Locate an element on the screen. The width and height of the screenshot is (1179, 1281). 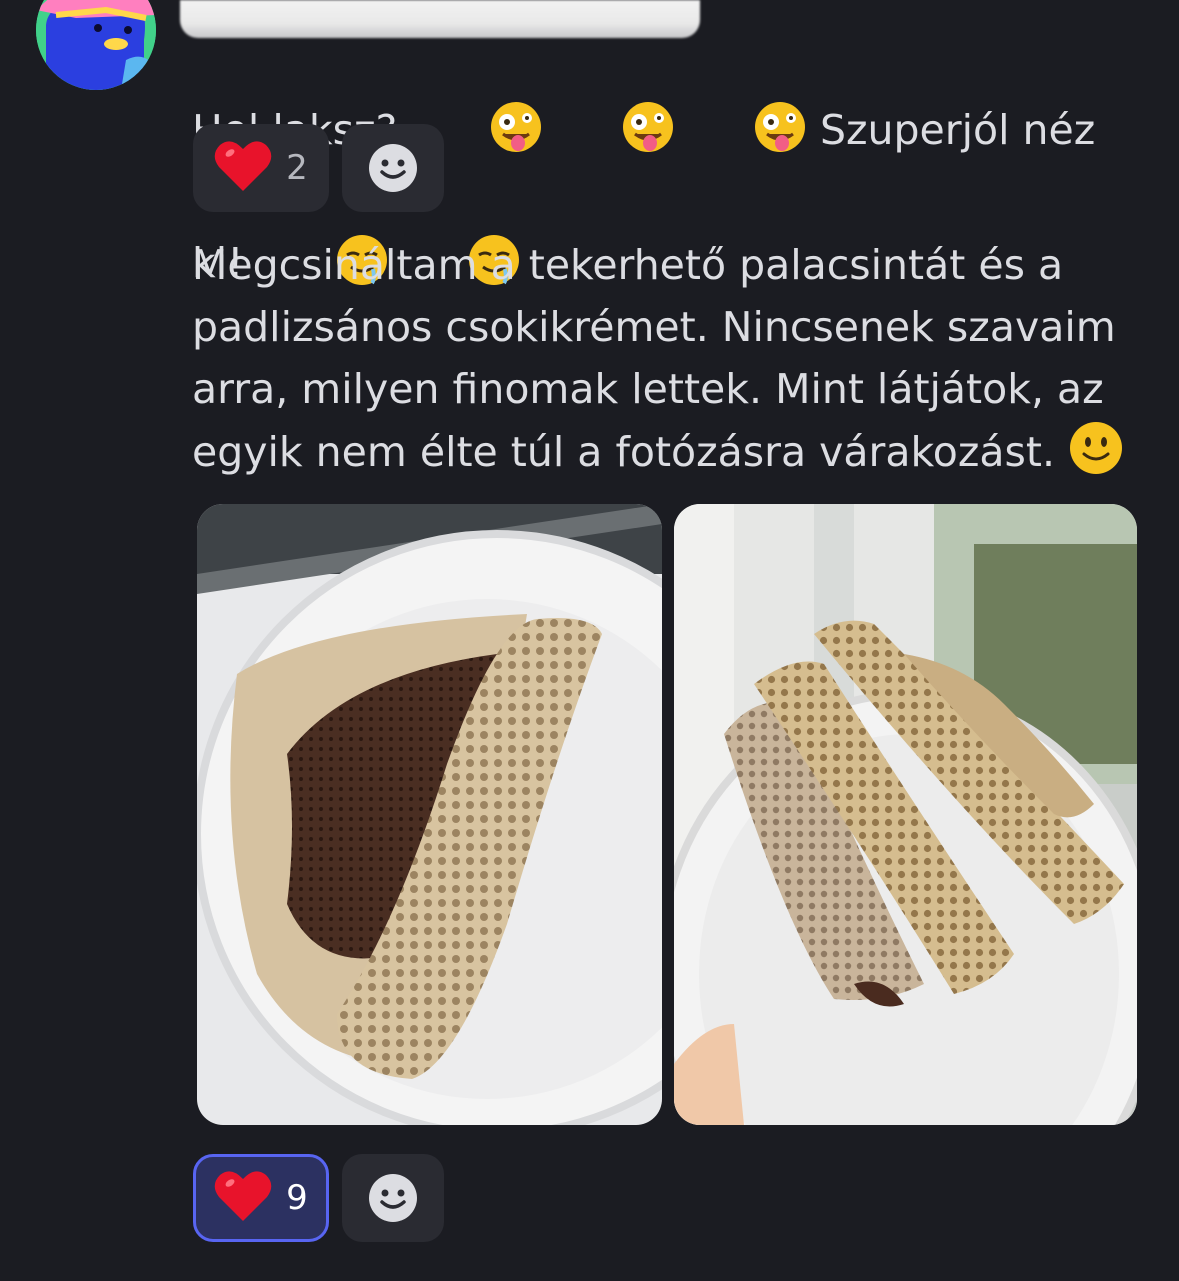
heart-reaction-button: 2 is located at coordinates (261, 168).